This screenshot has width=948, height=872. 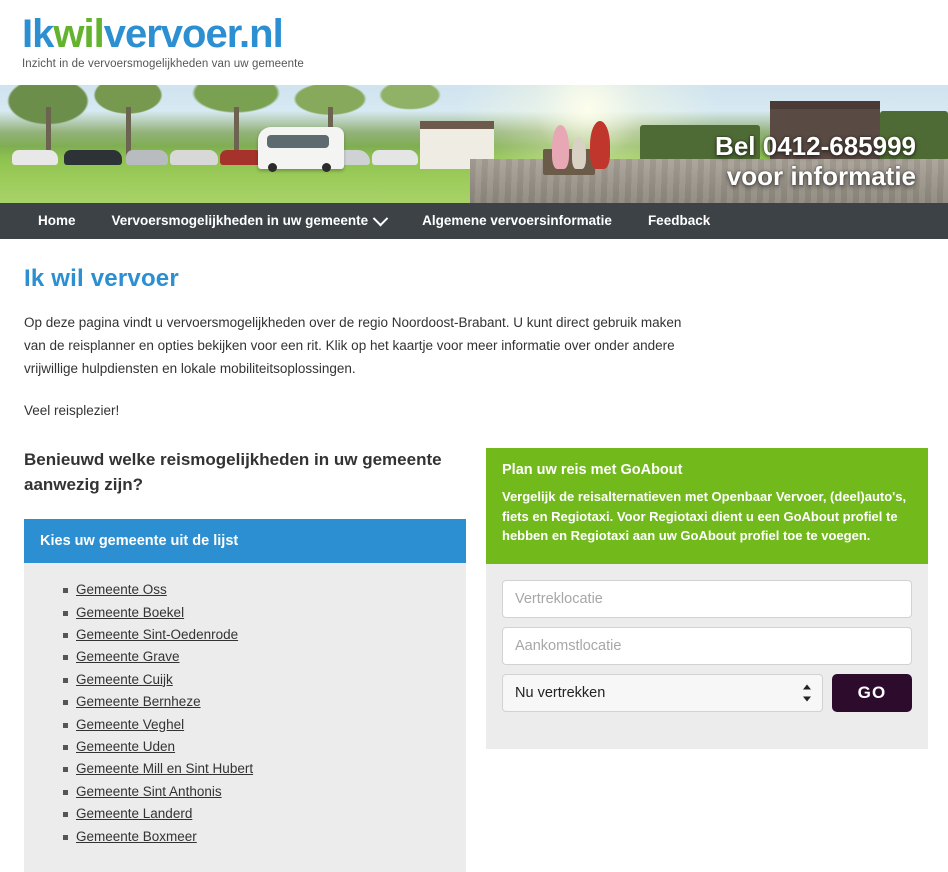 I want to click on nav-item-vervoersmogelijkheden: Vervoersmogelijkheden in uw gemeente, so click(x=249, y=221).